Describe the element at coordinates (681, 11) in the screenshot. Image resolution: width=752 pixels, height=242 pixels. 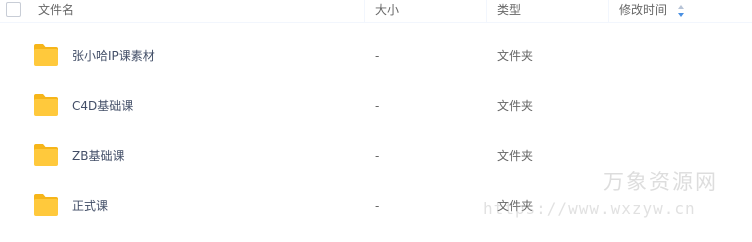
I see `sort-updown-icon` at that location.